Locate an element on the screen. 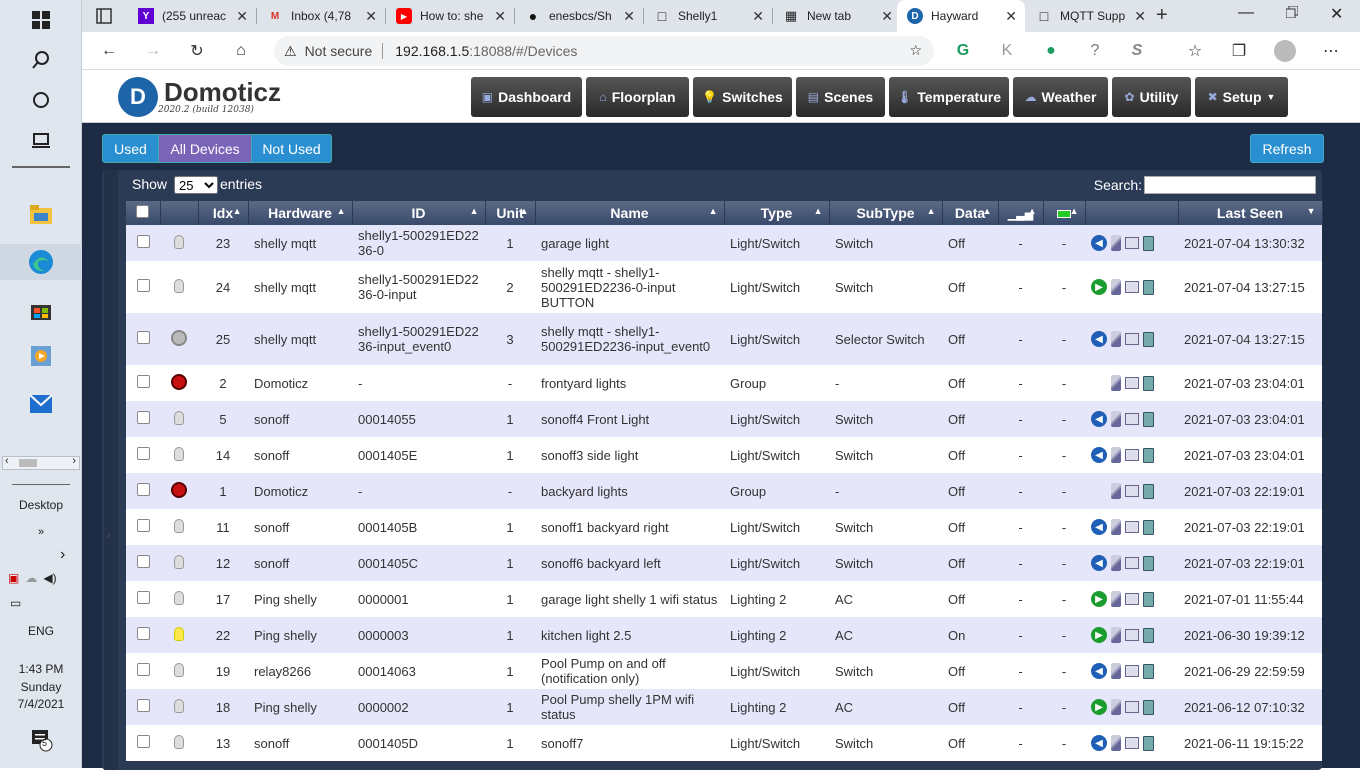 This screenshot has width=1360, height=770. selector-switch-icon is located at coordinates (179, 337).